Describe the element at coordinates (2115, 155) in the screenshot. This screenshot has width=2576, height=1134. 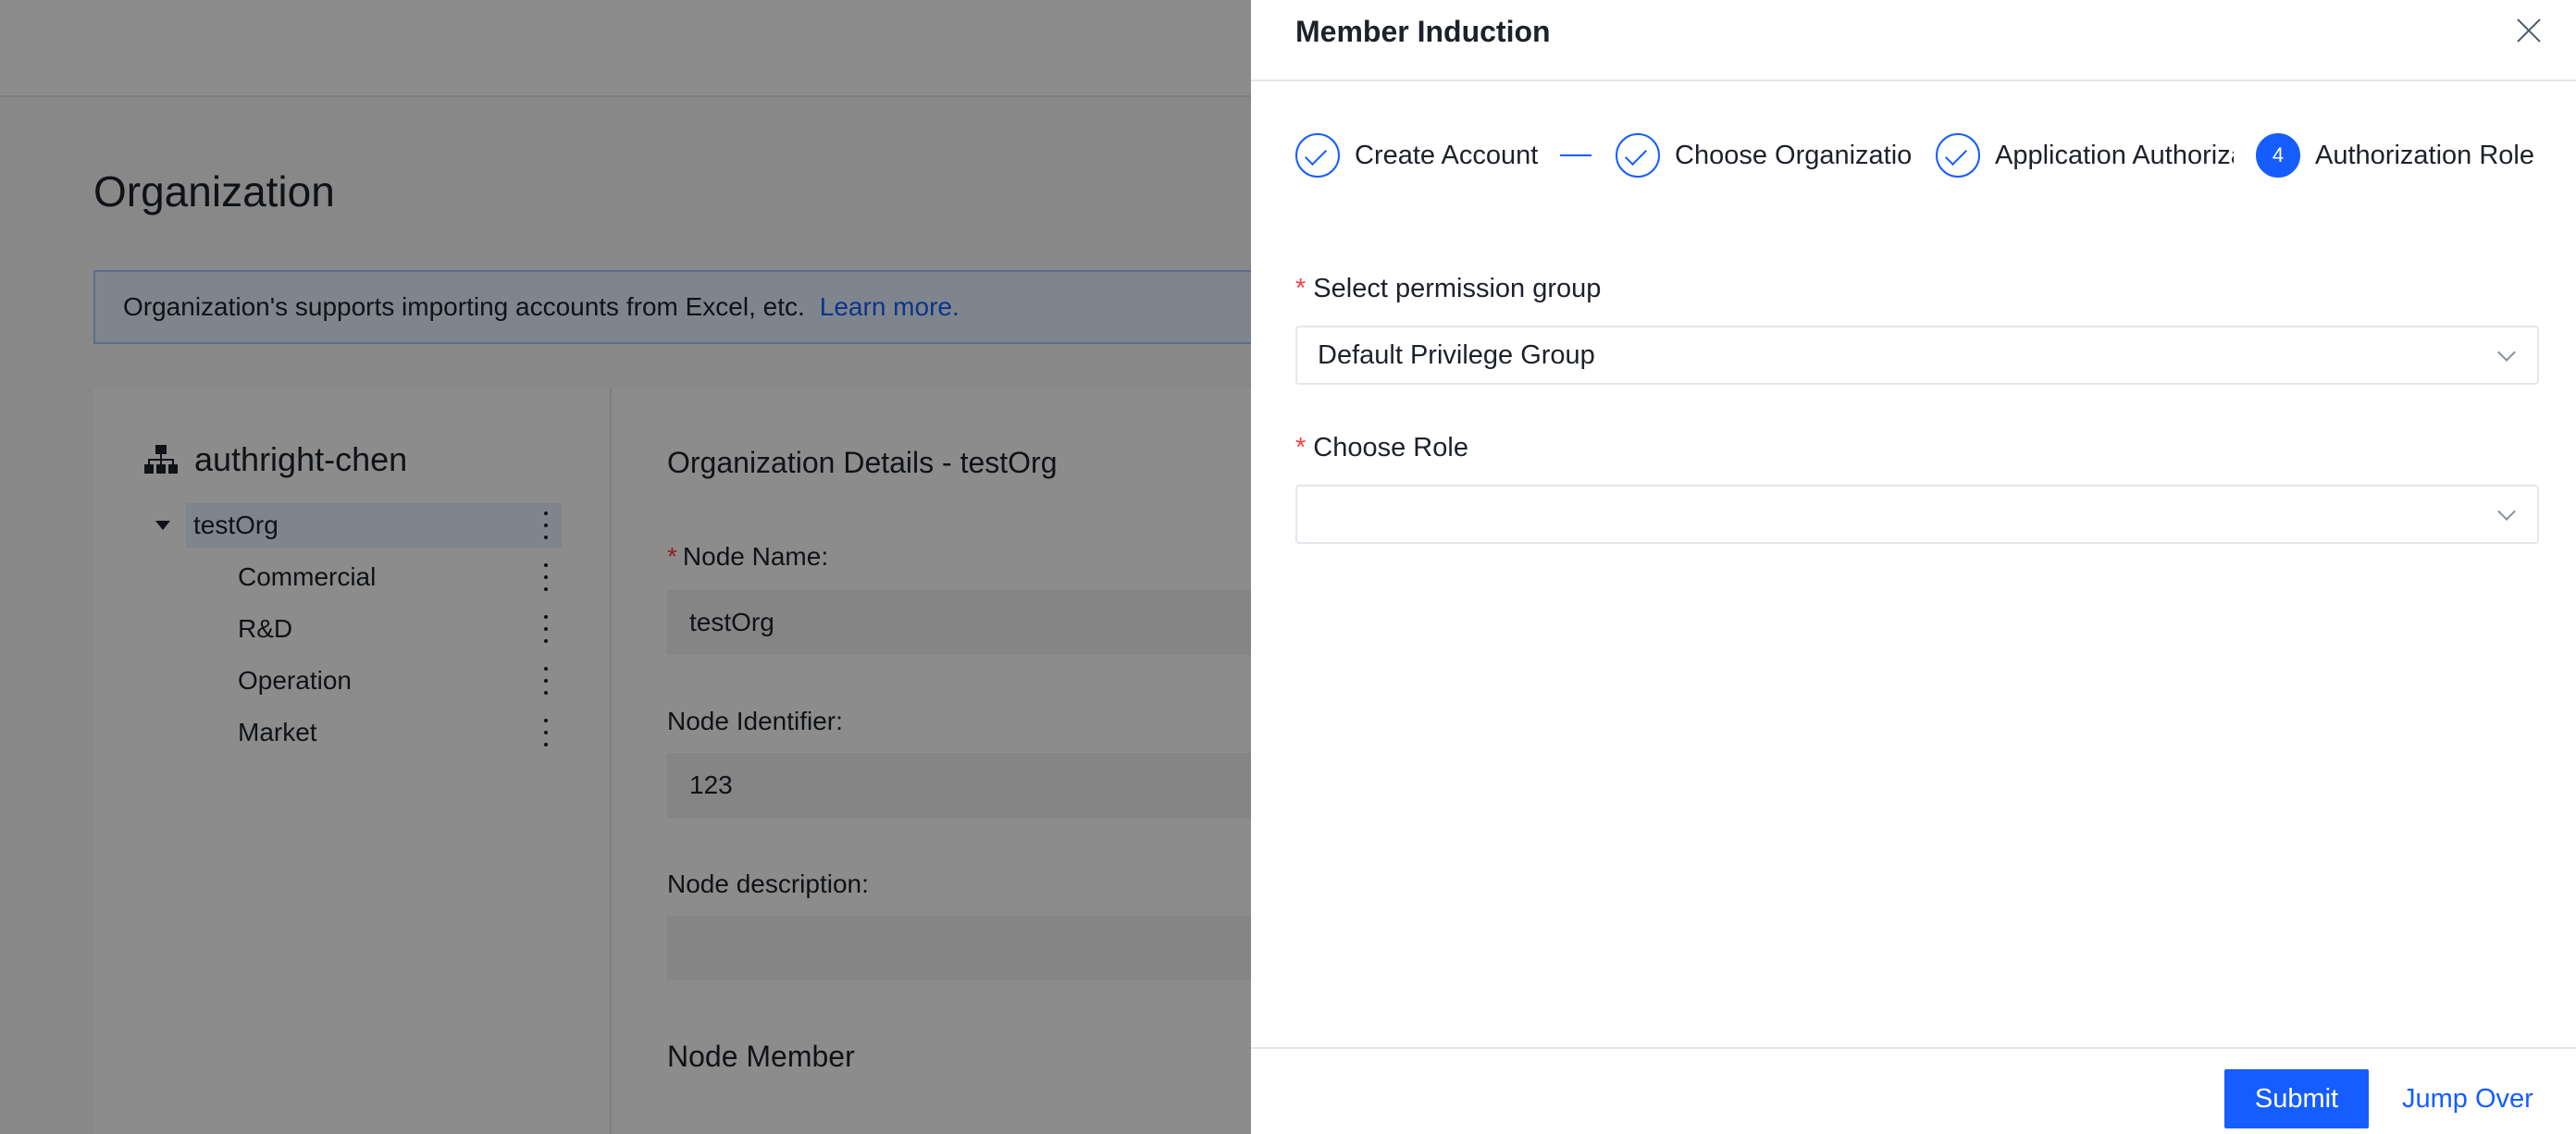
I see `step-label: Application Authorization` at that location.